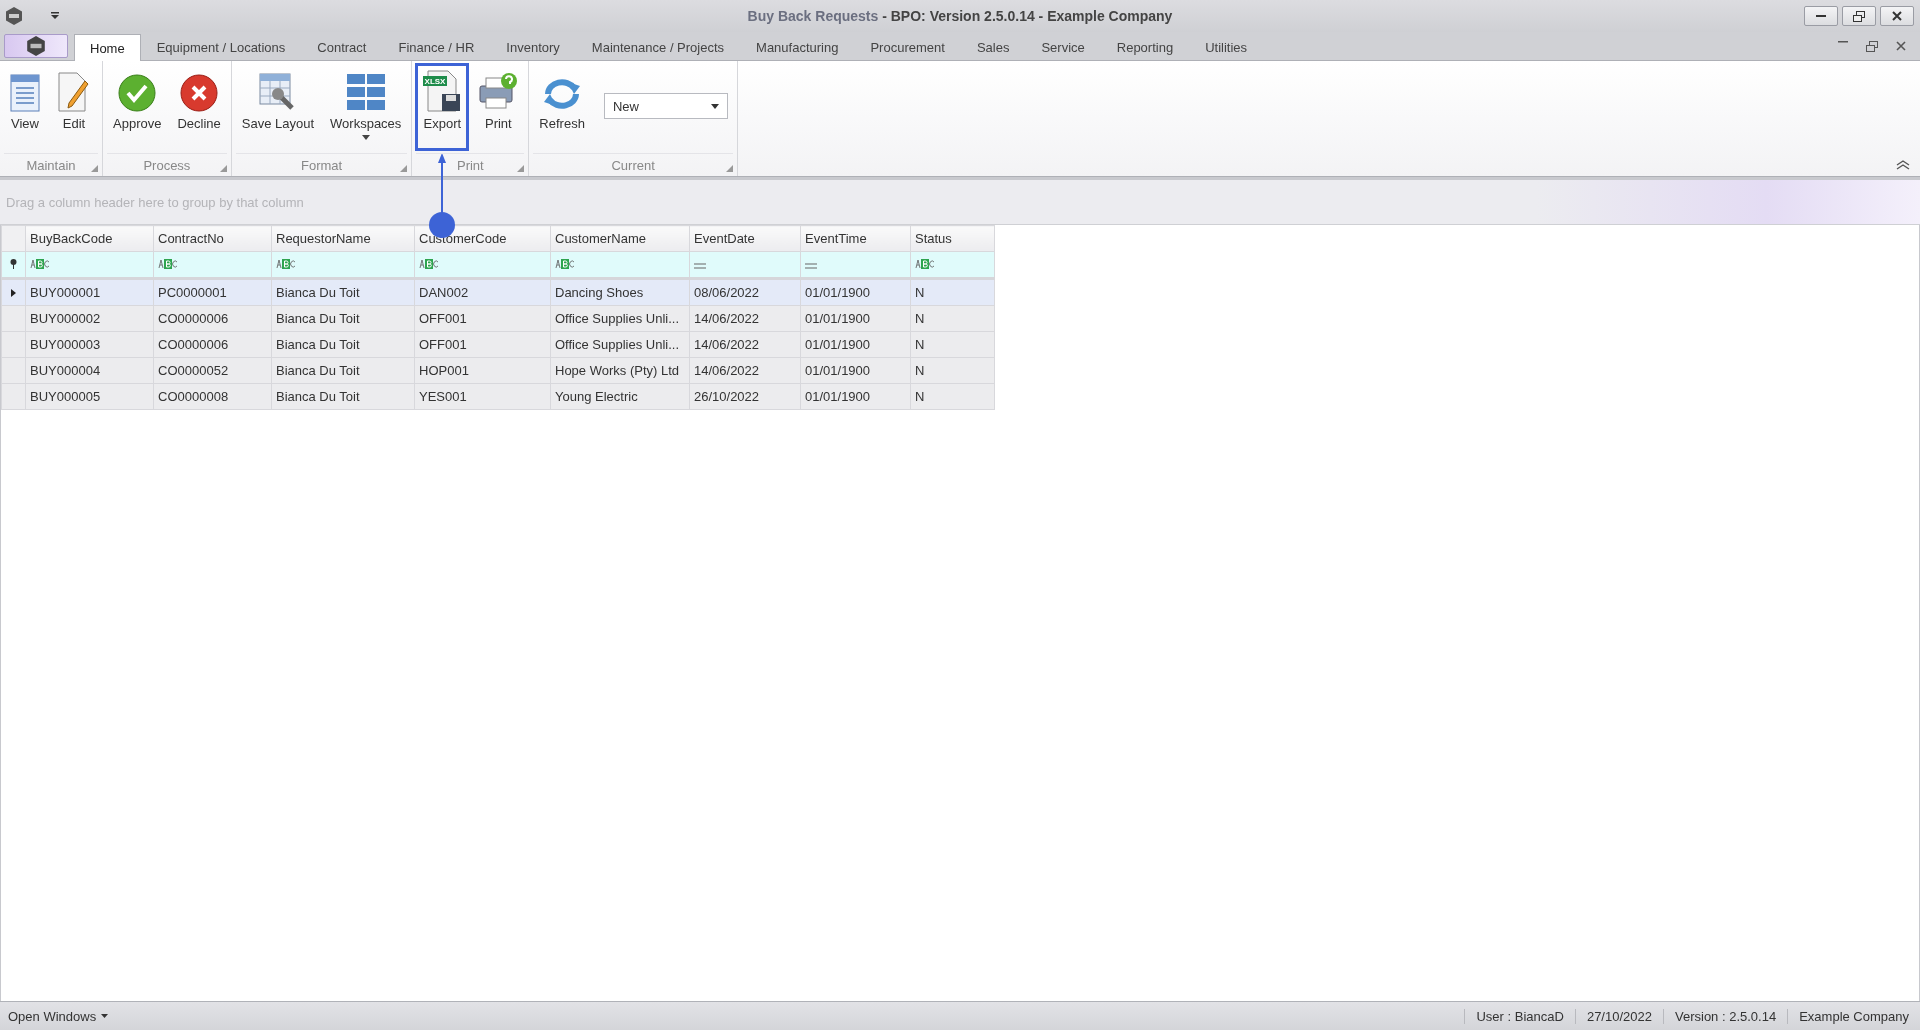 This screenshot has height=1030, width=1920. I want to click on table-cell: DAN002, so click(482, 292).